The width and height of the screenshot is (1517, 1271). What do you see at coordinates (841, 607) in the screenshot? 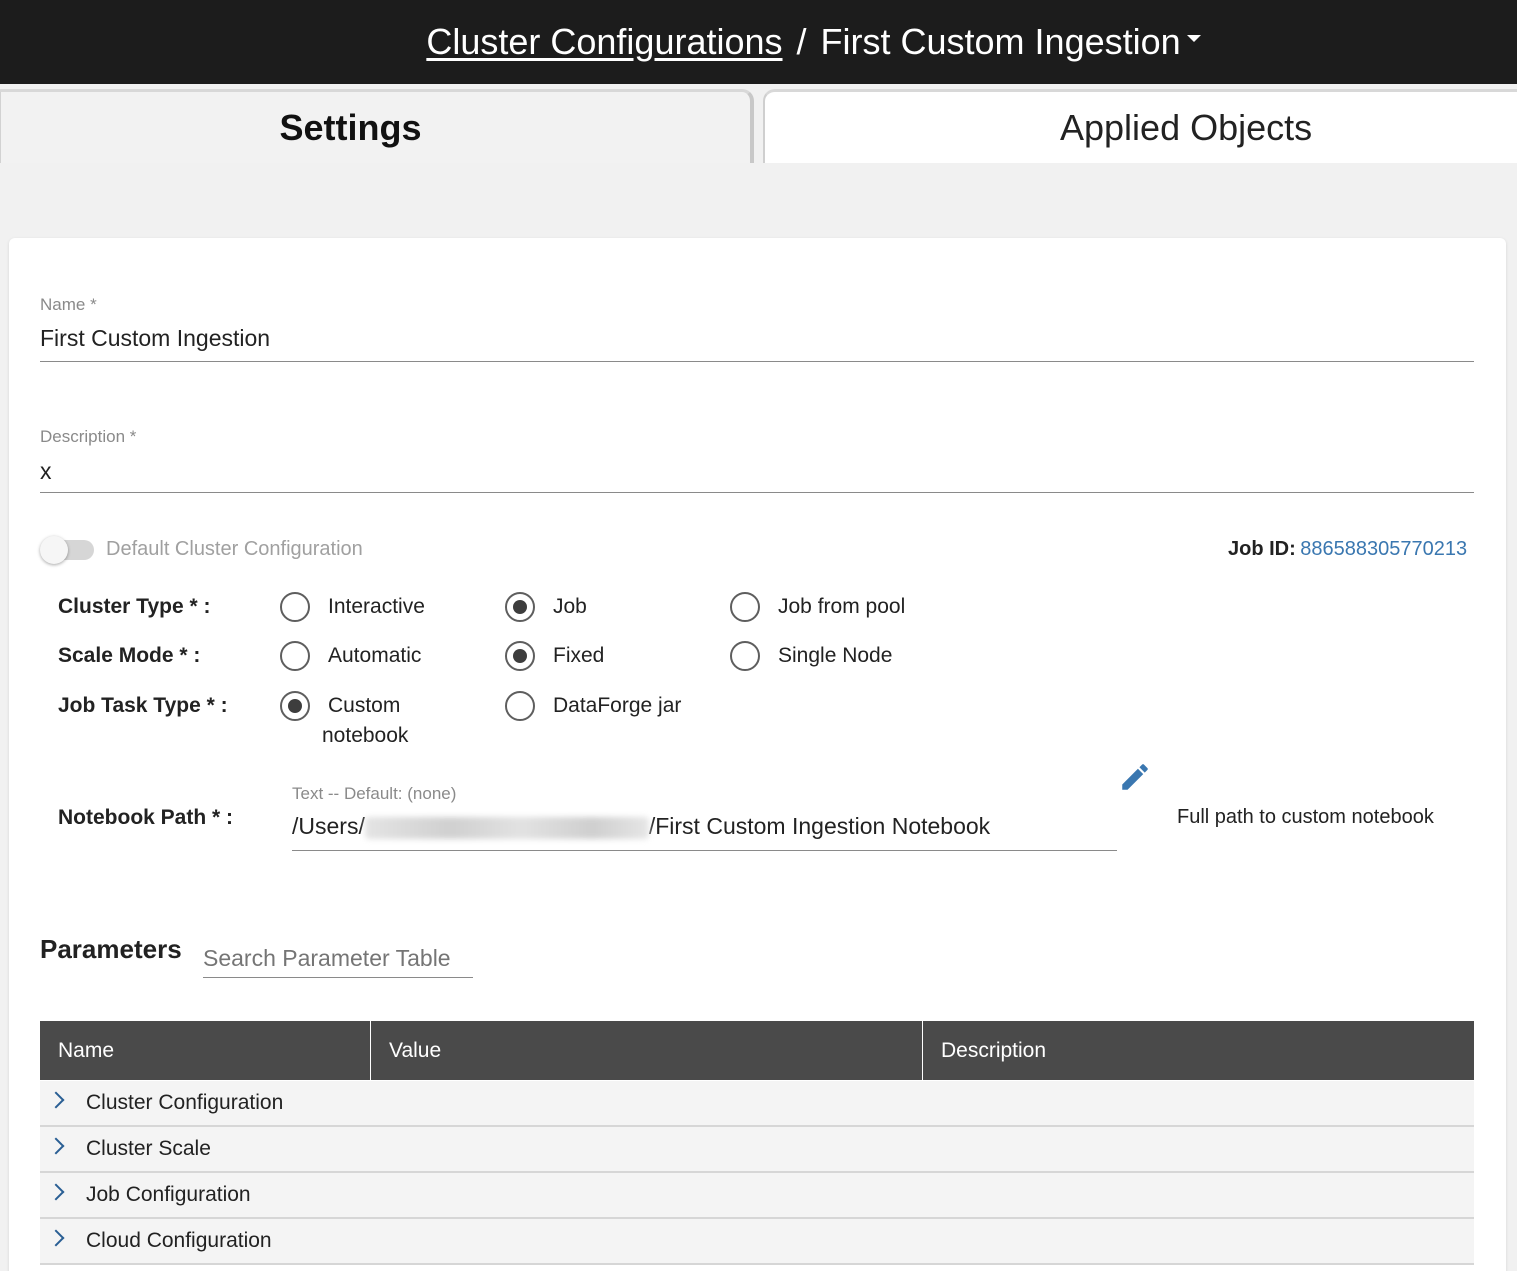
I see `radio-job-from-pool-label: Job from pool` at bounding box center [841, 607].